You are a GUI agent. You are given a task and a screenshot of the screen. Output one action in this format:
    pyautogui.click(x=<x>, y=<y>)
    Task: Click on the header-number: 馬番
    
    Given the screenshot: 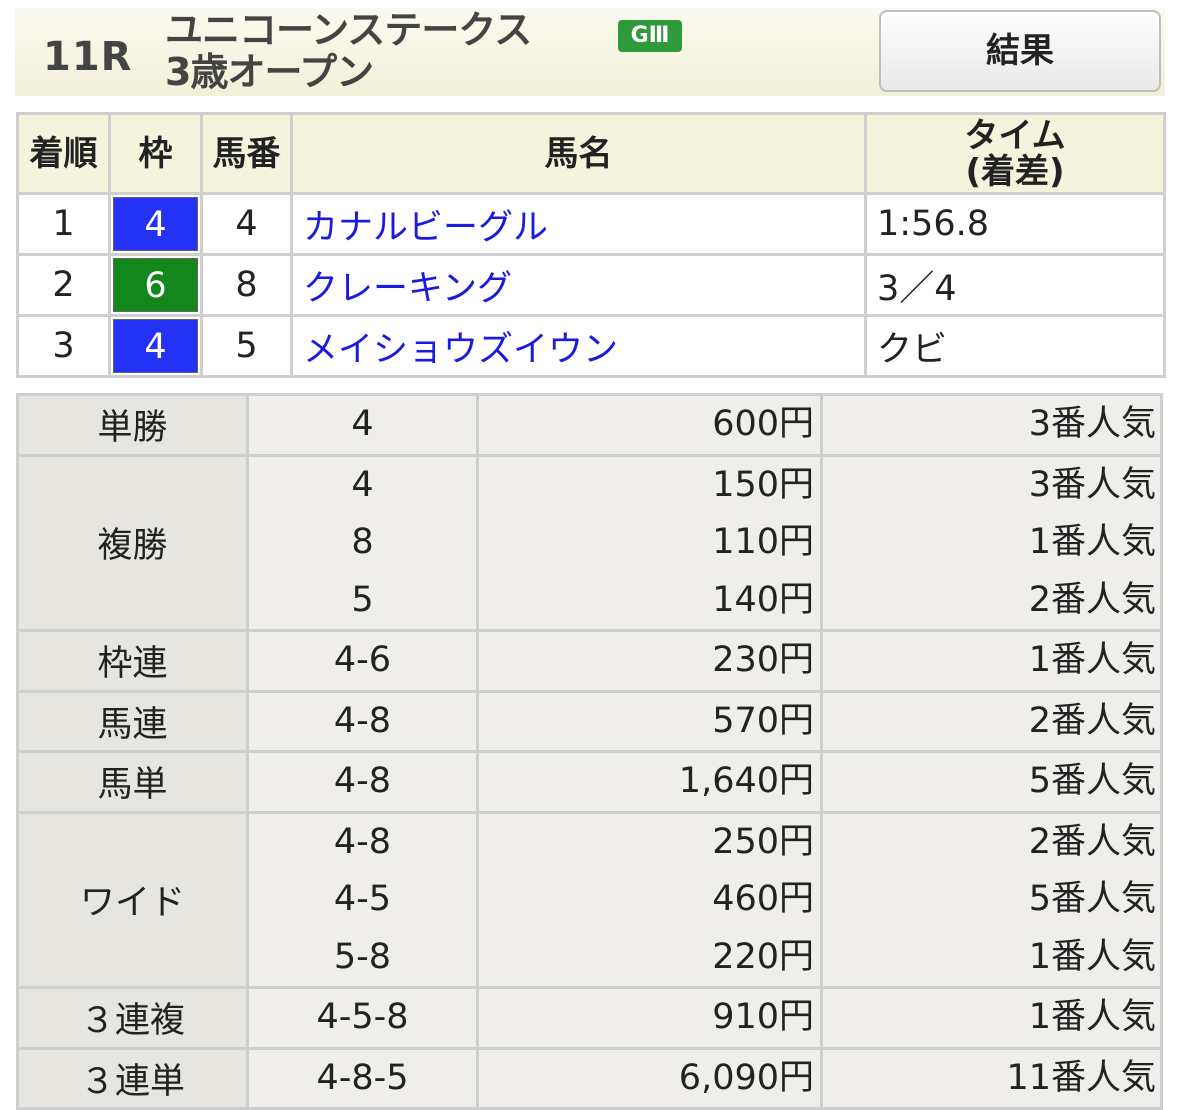 What is the action you would take?
    pyautogui.click(x=246, y=153)
    